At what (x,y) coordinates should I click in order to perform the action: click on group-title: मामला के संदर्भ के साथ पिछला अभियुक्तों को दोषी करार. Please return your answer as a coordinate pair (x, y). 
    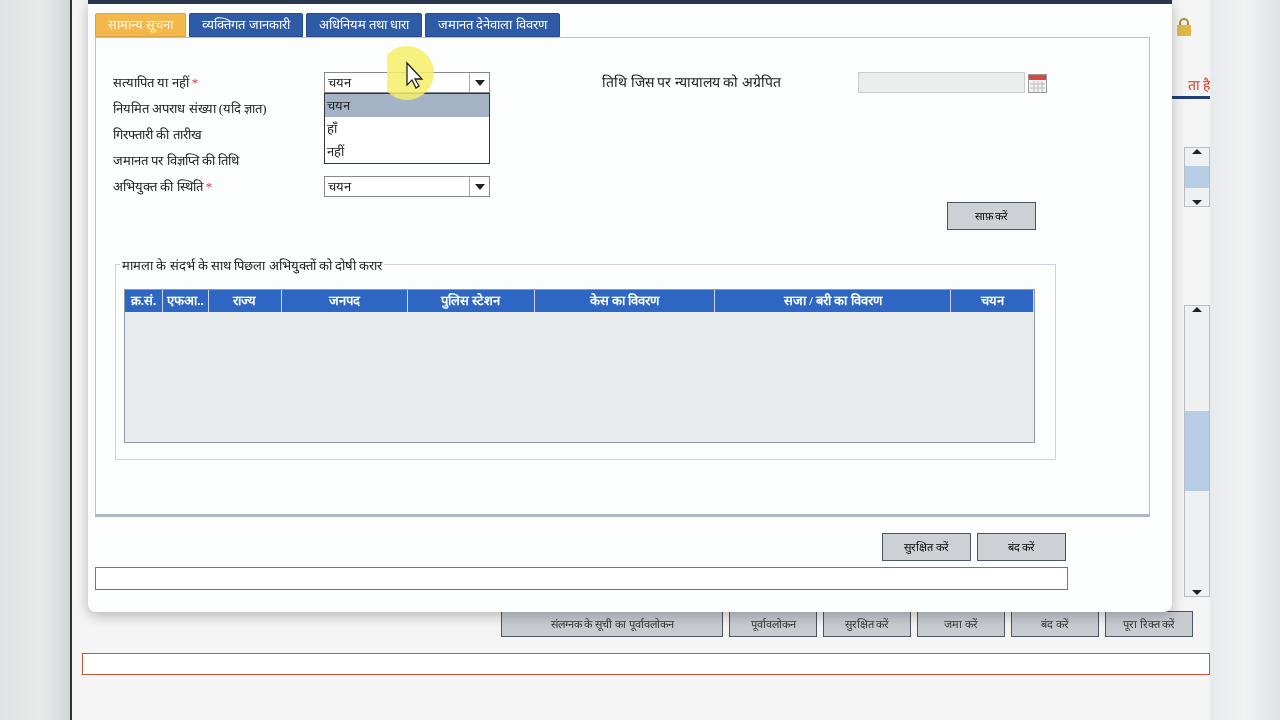
    Looking at the image, I should click on (252, 266).